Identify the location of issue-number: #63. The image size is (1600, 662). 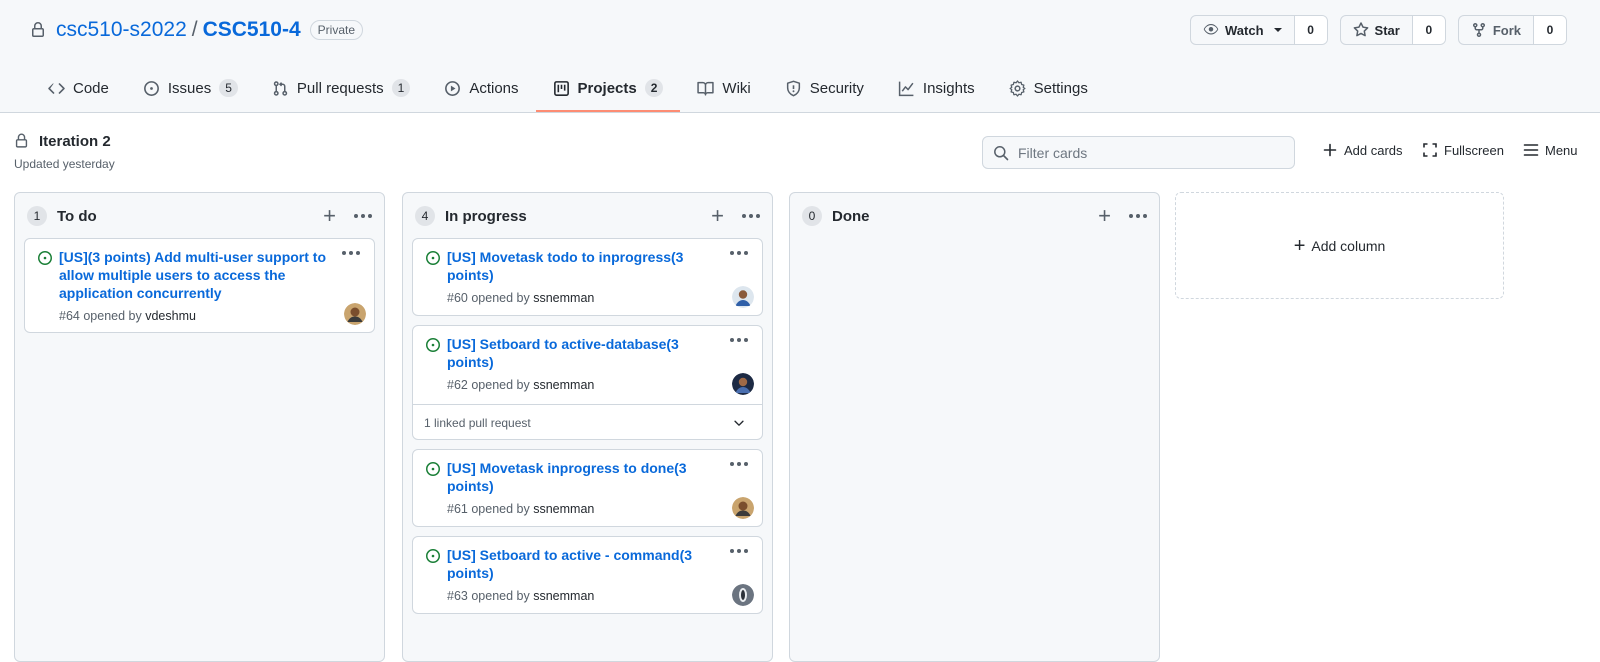
(457, 596).